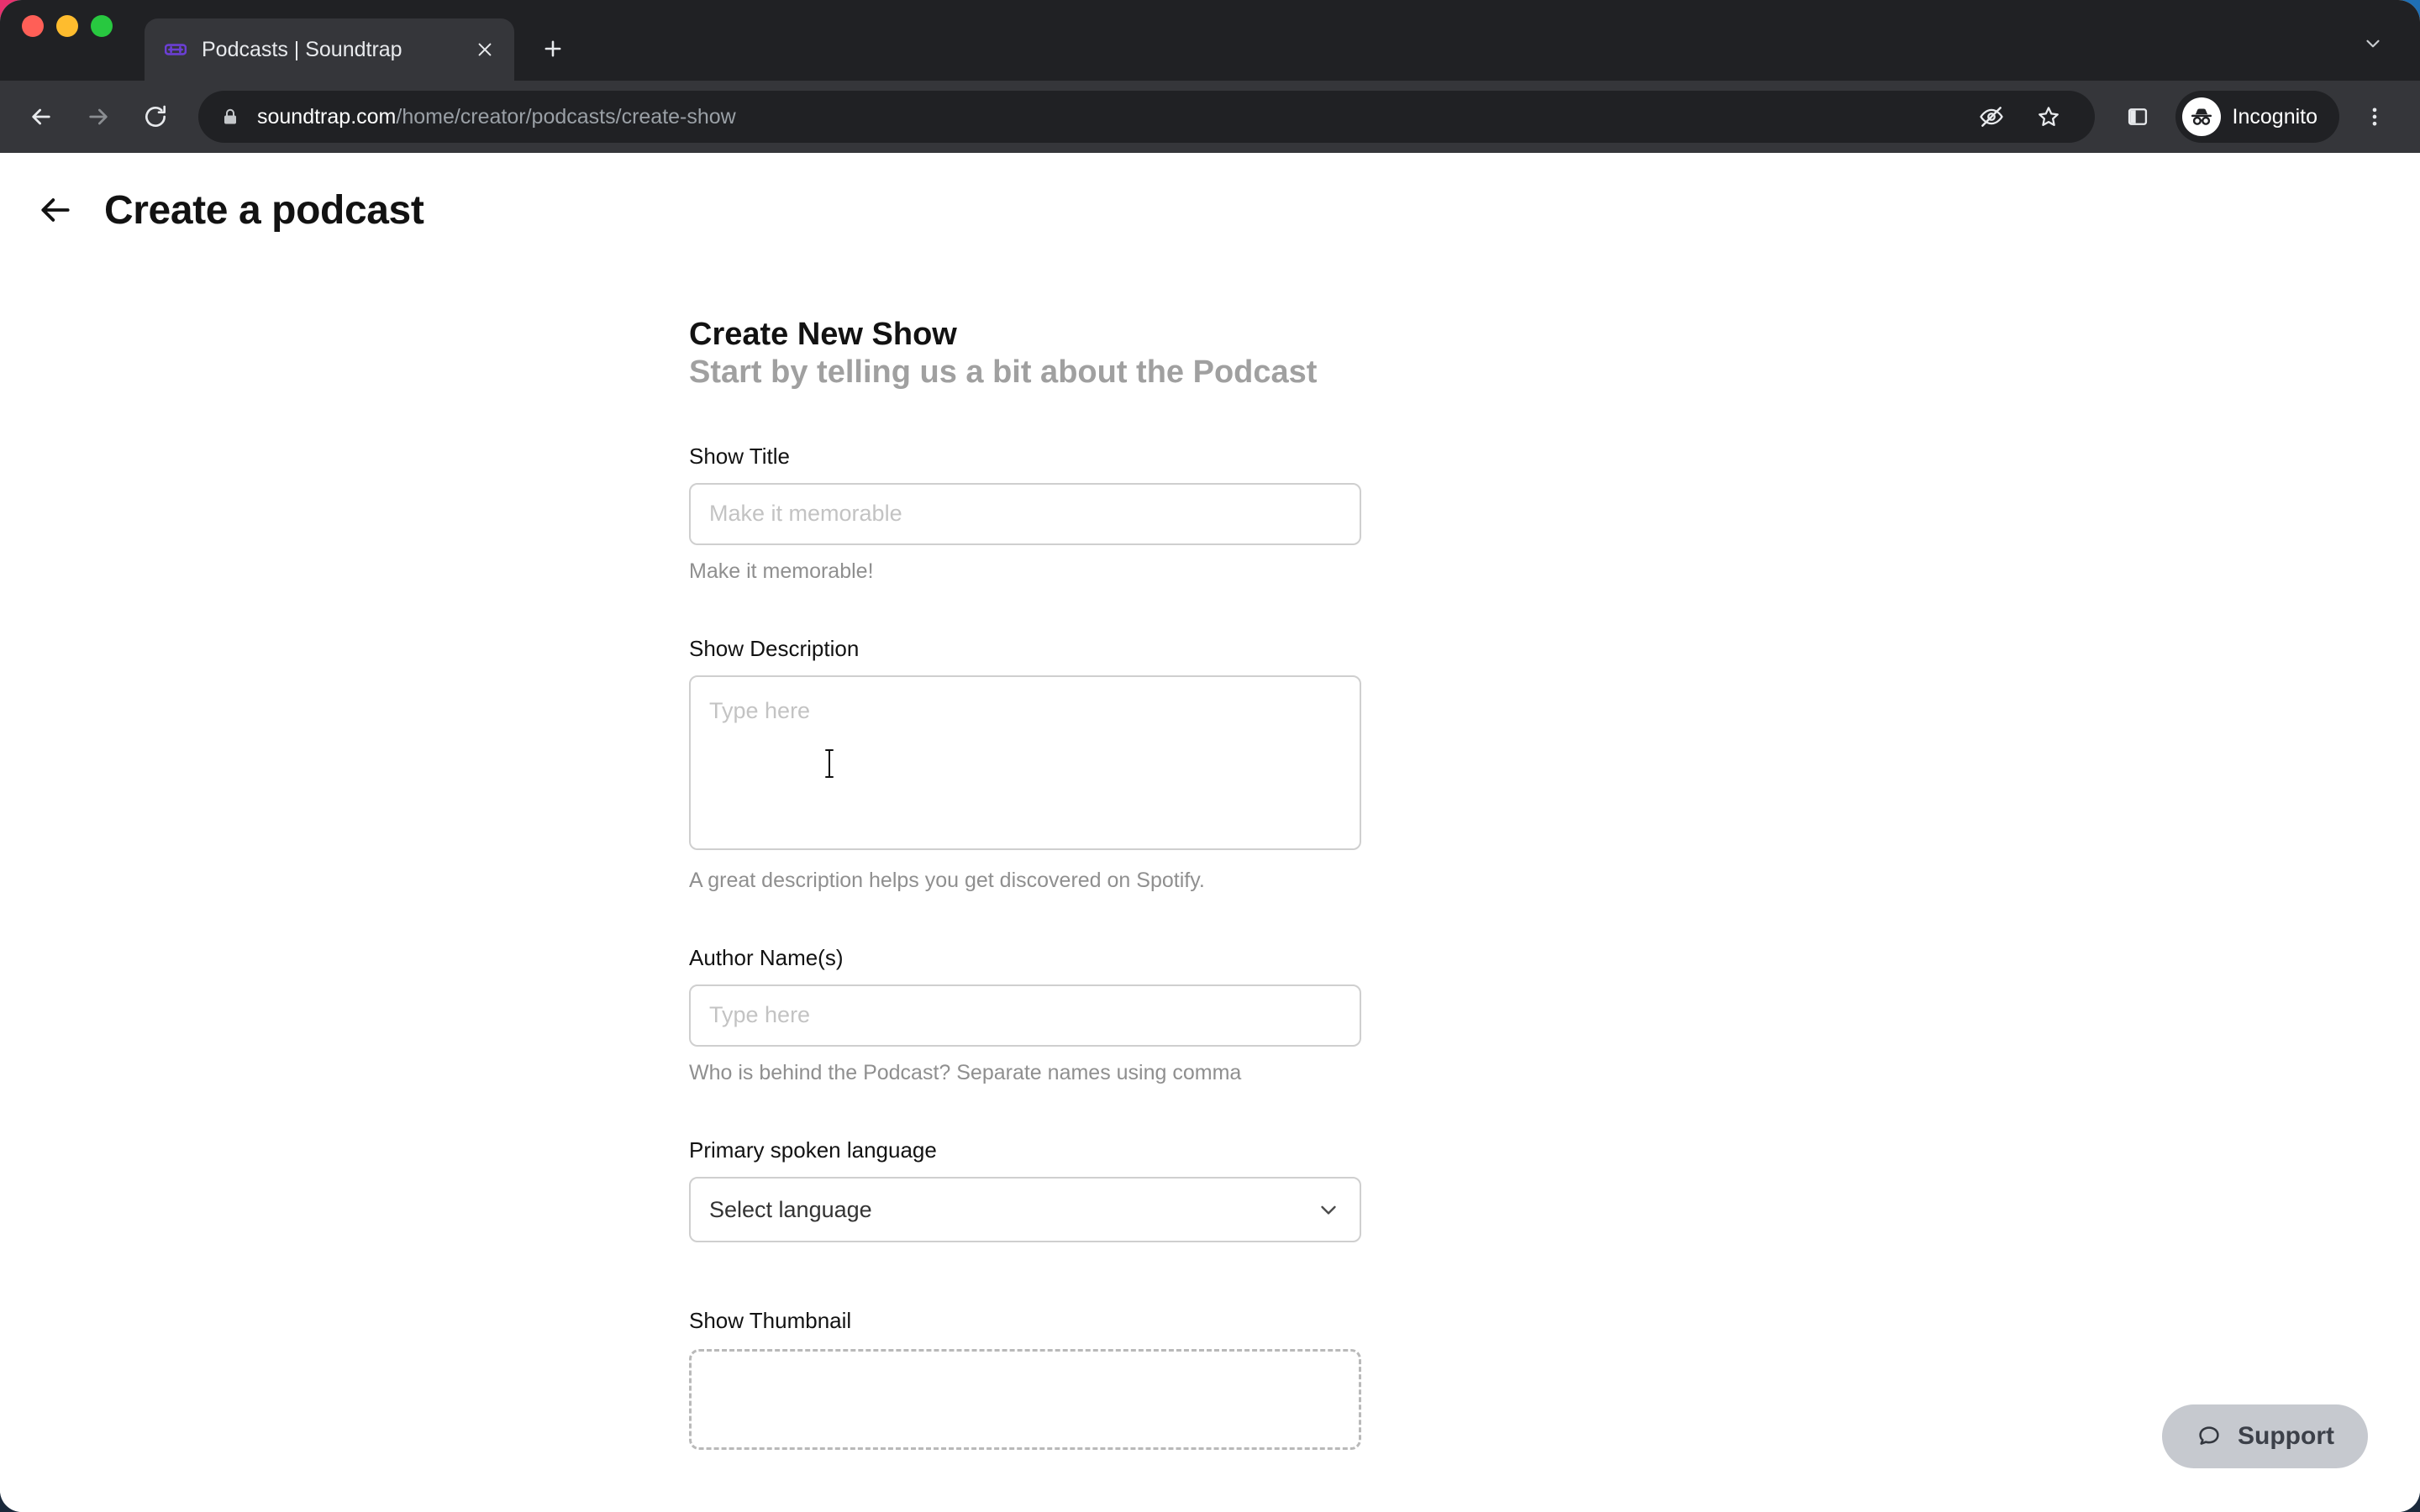  I want to click on new-tab-button, so click(553, 49).